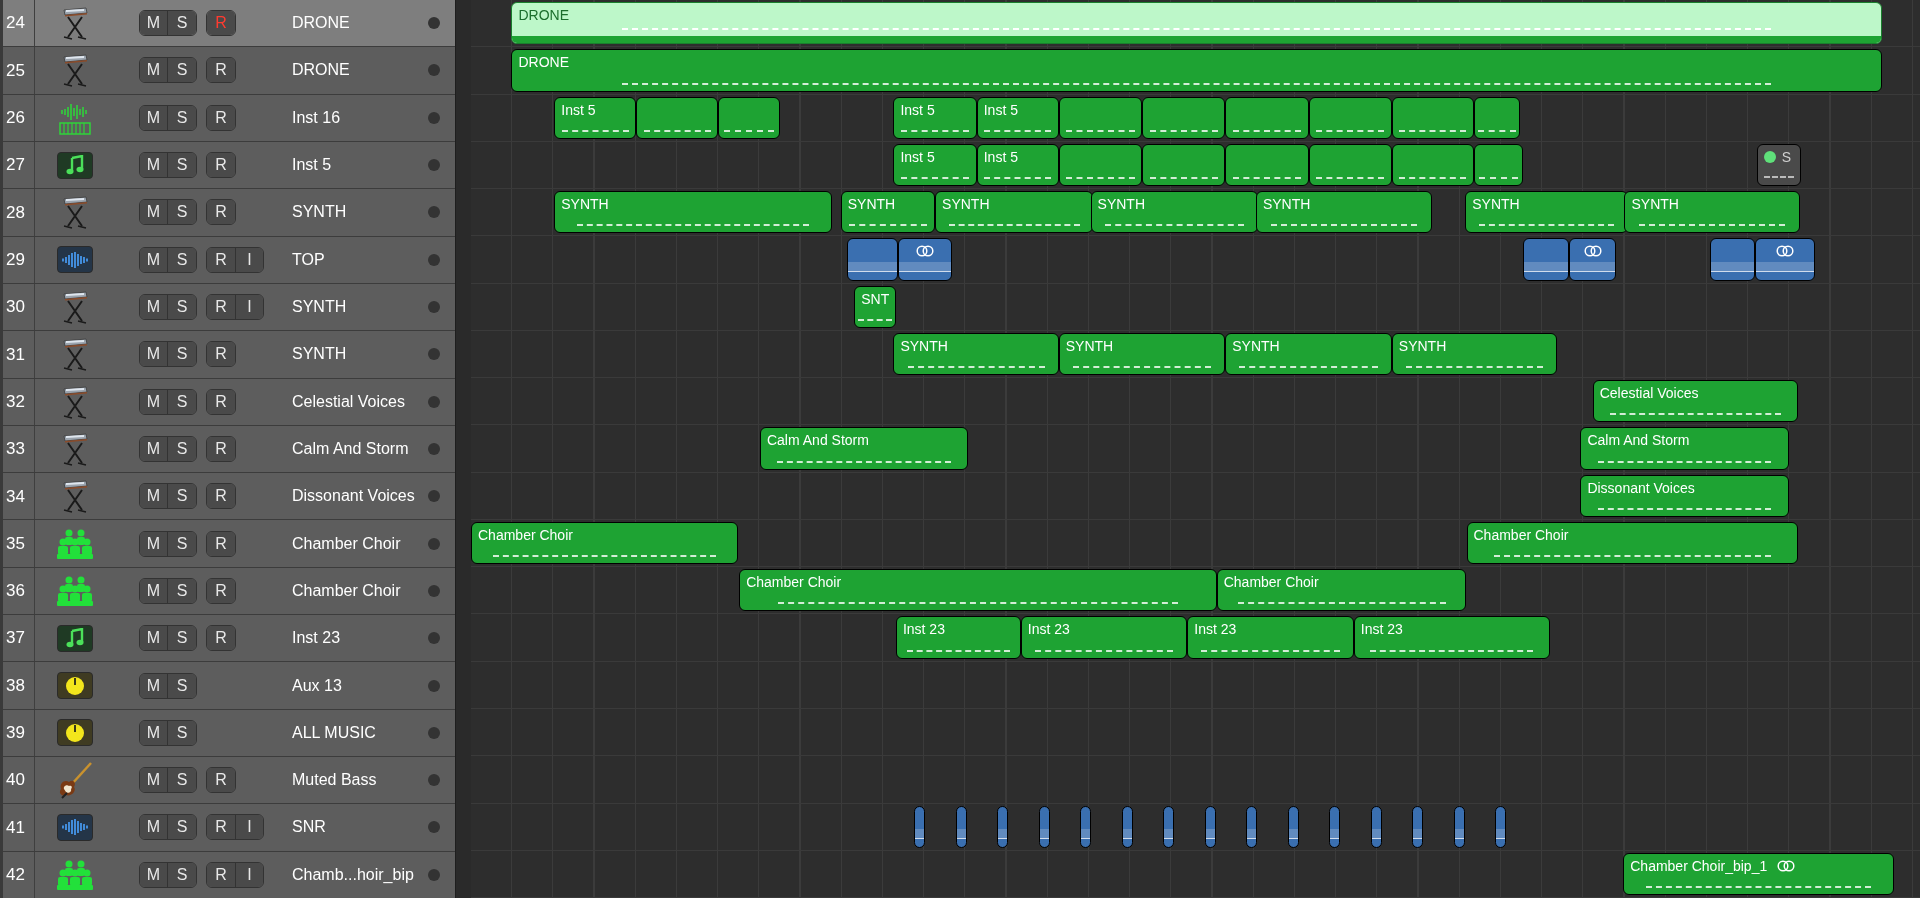 The height and width of the screenshot is (898, 1920). I want to click on track-header: 32 M S R Celestial Voices, so click(229, 401).